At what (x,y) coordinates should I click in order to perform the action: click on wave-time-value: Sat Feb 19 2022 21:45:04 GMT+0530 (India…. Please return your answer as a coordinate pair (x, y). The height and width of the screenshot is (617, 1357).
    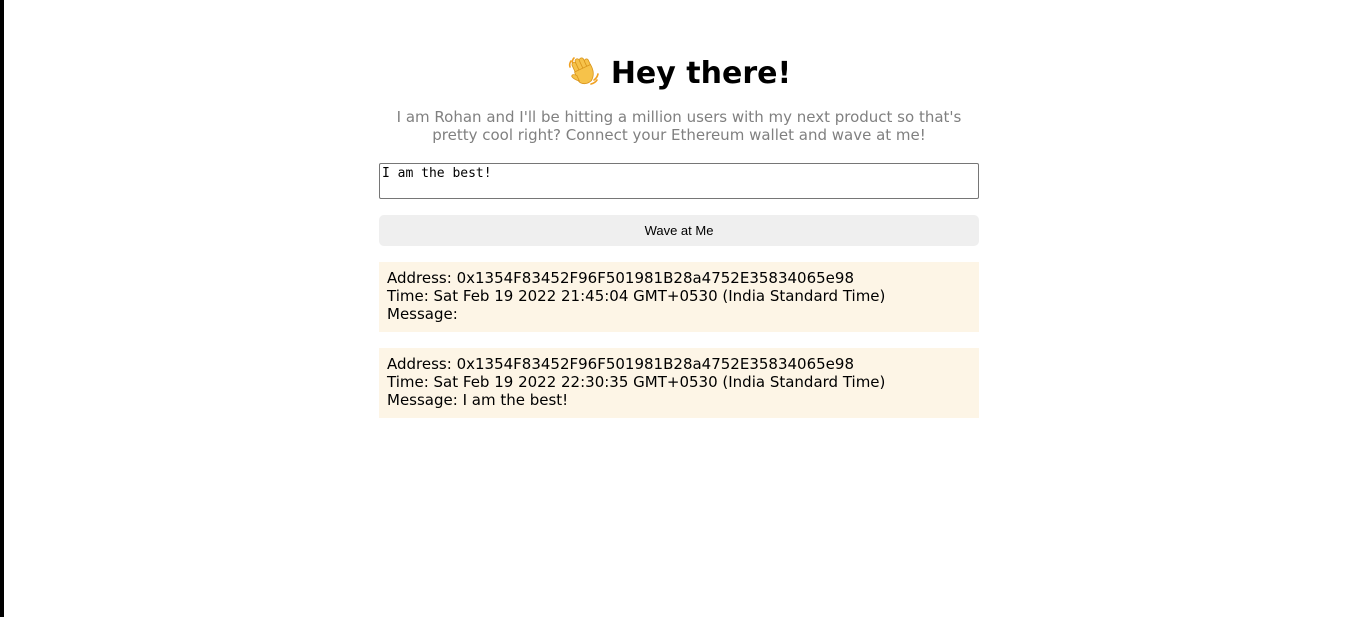
    Looking at the image, I should click on (659, 296).